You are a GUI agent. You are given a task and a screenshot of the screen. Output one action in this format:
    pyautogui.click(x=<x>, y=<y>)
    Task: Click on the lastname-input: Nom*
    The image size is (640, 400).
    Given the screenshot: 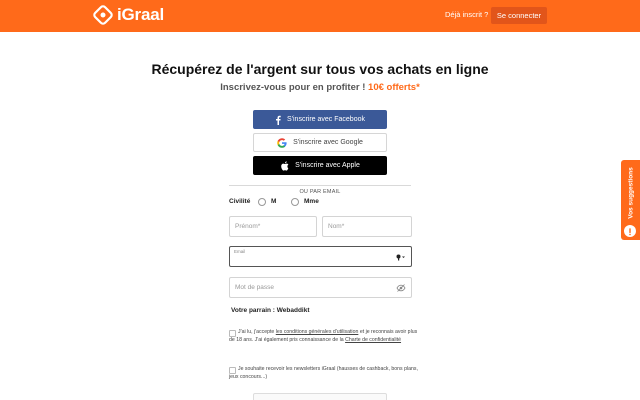 What is the action you would take?
    pyautogui.click(x=367, y=226)
    